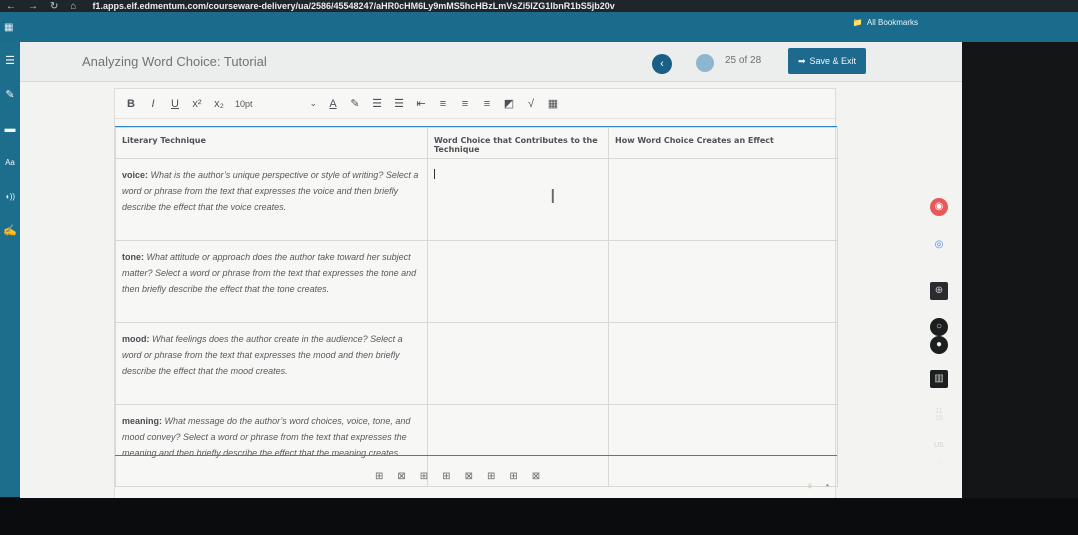  What do you see at coordinates (833, 61) in the screenshot?
I see `save-exit-label: Save & Exit` at bounding box center [833, 61].